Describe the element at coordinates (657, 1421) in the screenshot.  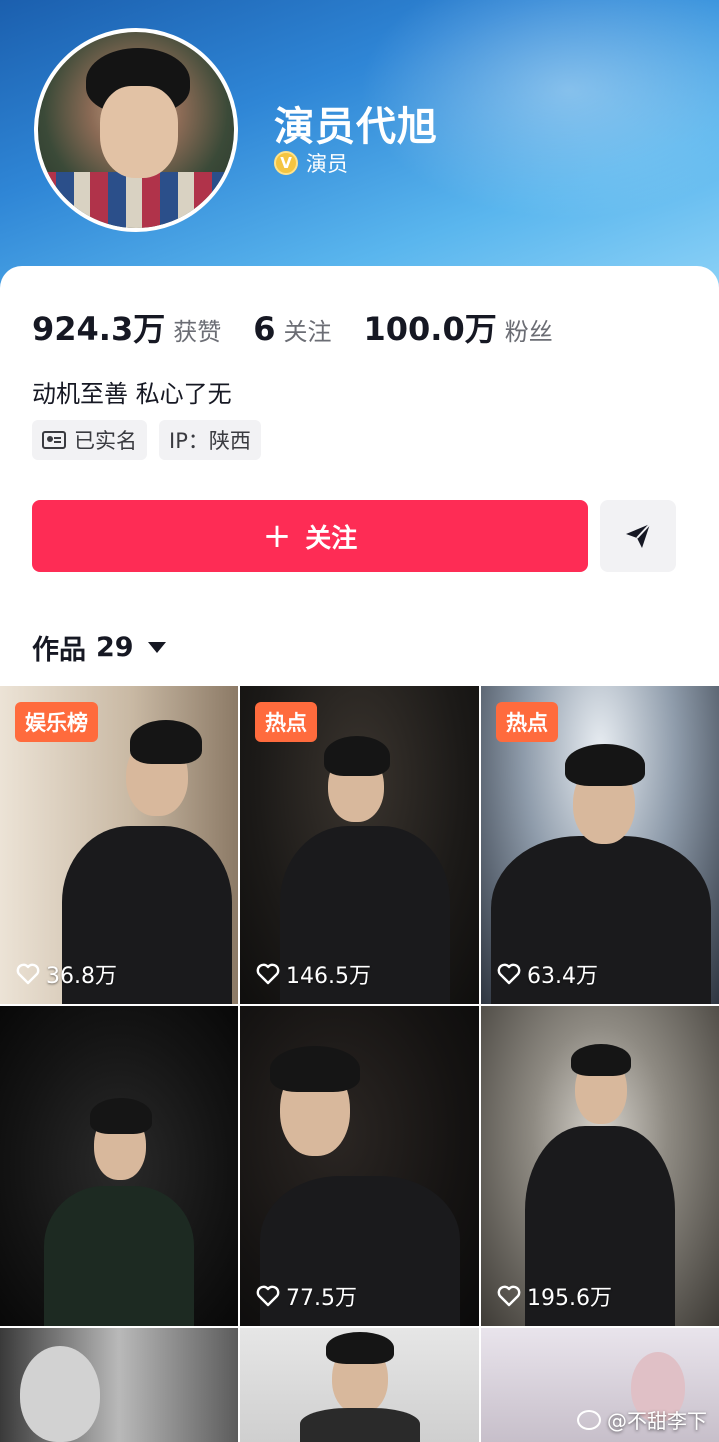
I see `watermark-text: @不甜李下` at that location.